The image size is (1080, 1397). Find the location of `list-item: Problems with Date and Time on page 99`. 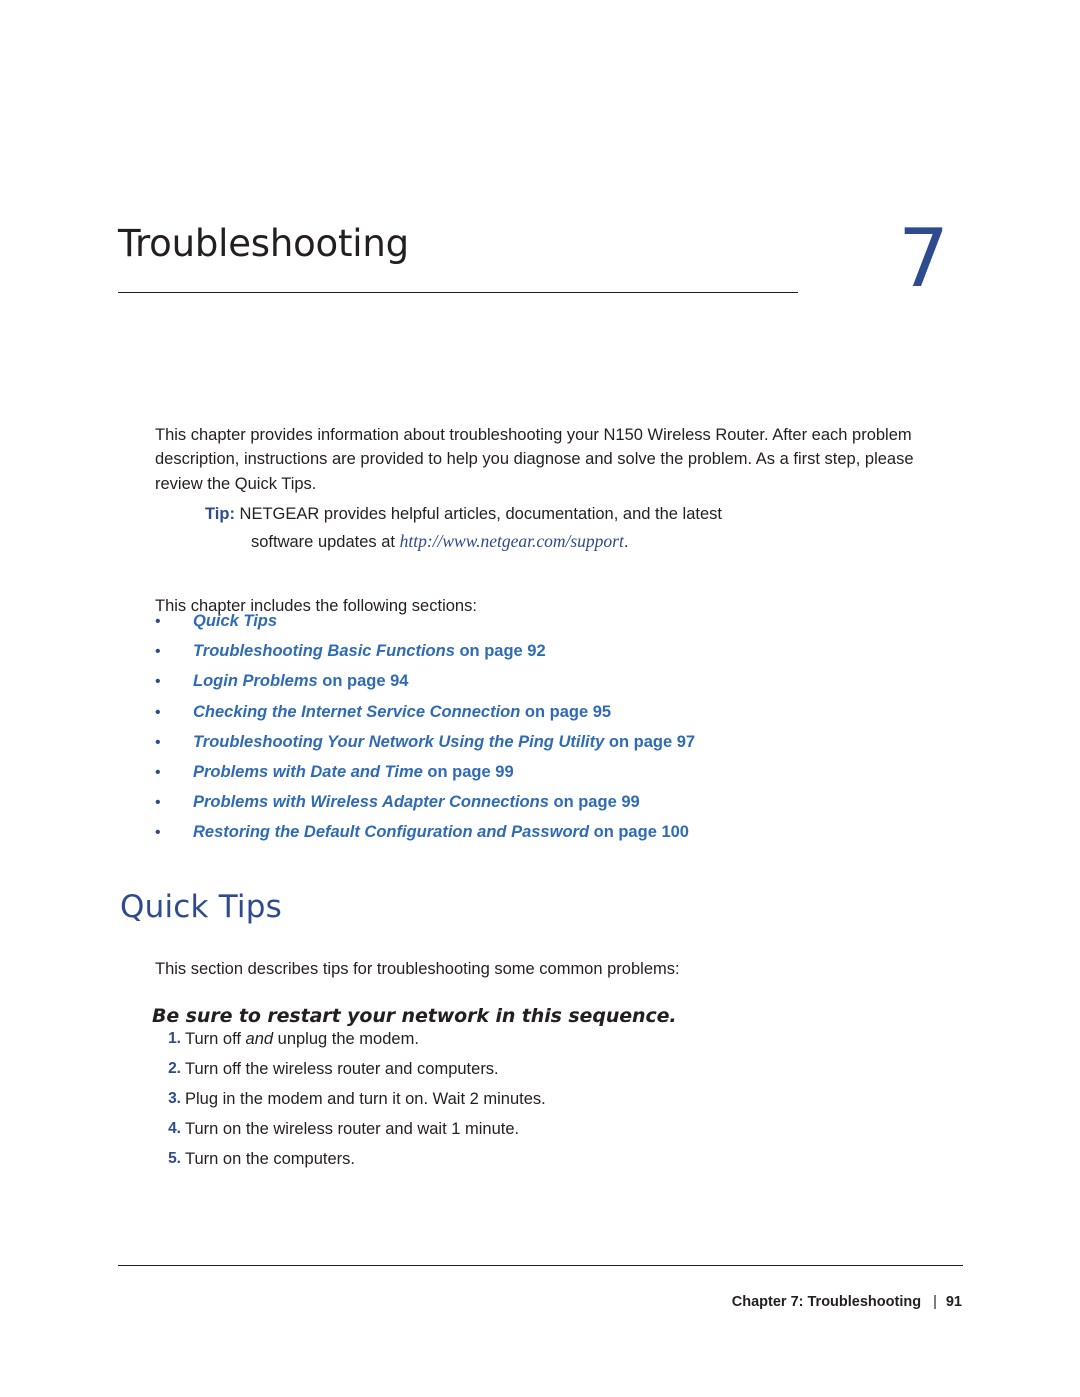

list-item: Problems with Date and Time on page 99 is located at coordinates (555, 772).